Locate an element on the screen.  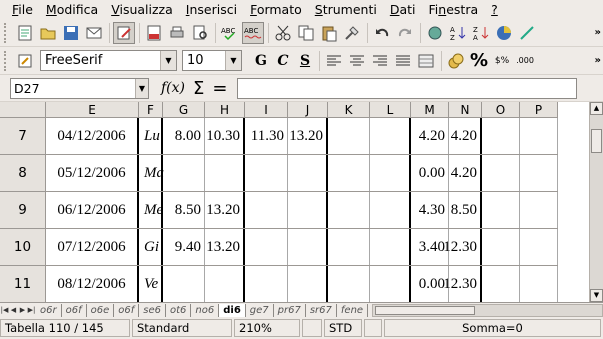
menu-help: ? is located at coordinates (494, 9).